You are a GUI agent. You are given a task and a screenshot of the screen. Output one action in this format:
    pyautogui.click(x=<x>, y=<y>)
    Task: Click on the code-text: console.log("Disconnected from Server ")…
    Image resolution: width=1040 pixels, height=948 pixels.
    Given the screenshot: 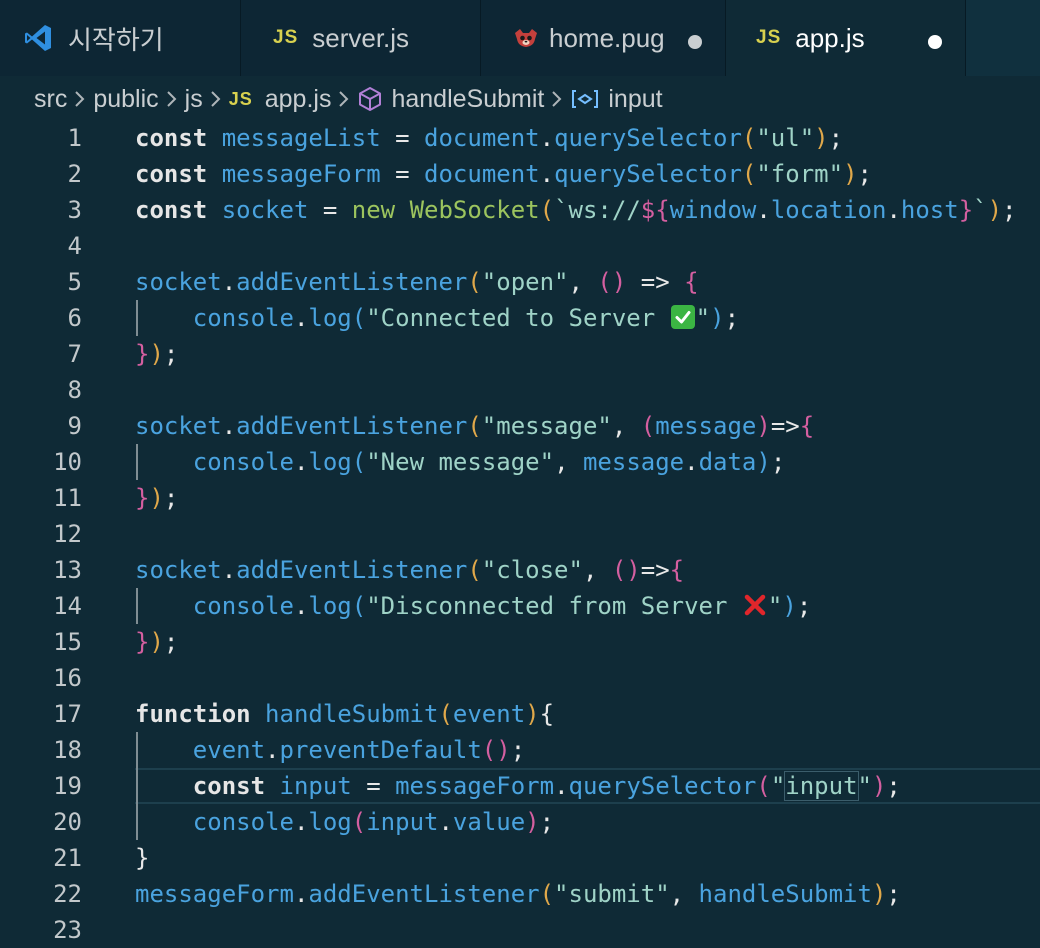 What is the action you would take?
    pyautogui.click(x=473, y=606)
    